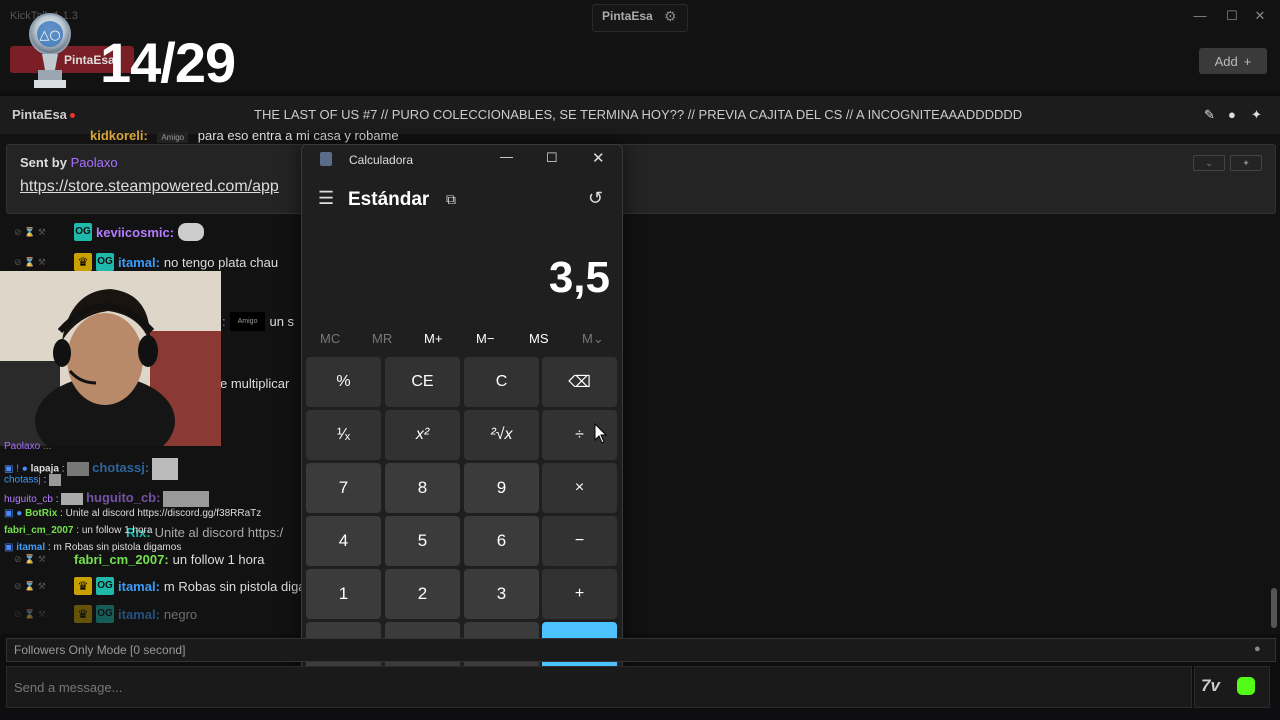  Describe the element at coordinates (343, 594) in the screenshot. I see `digit-1-button: 1` at that location.